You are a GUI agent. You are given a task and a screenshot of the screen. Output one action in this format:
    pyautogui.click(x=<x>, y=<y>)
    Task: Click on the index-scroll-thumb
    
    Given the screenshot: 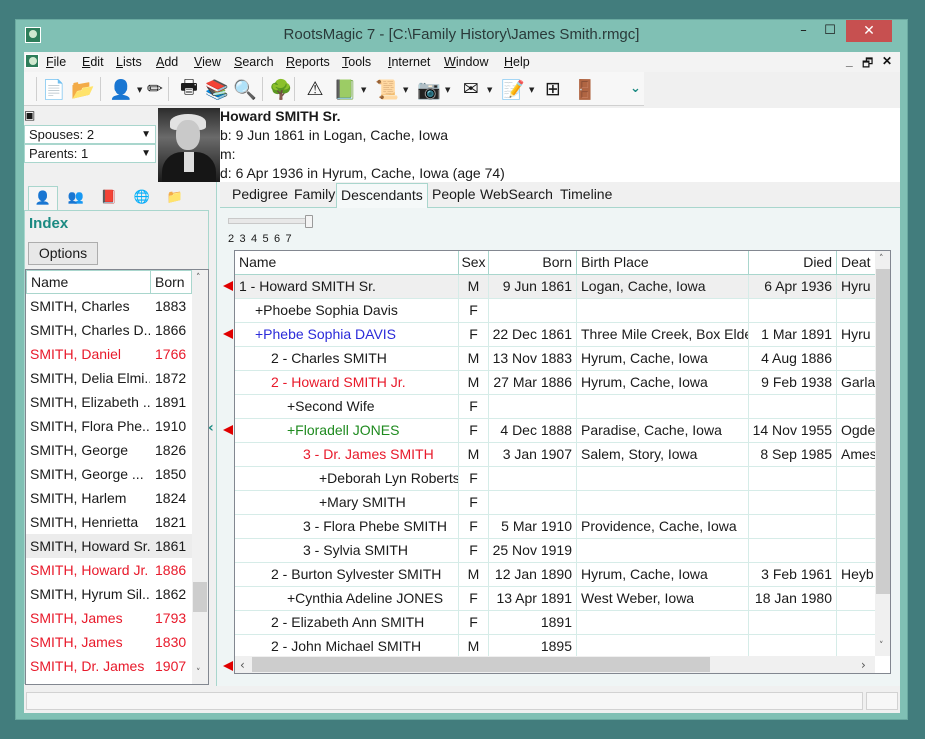 What is the action you would take?
    pyautogui.click(x=200, y=597)
    